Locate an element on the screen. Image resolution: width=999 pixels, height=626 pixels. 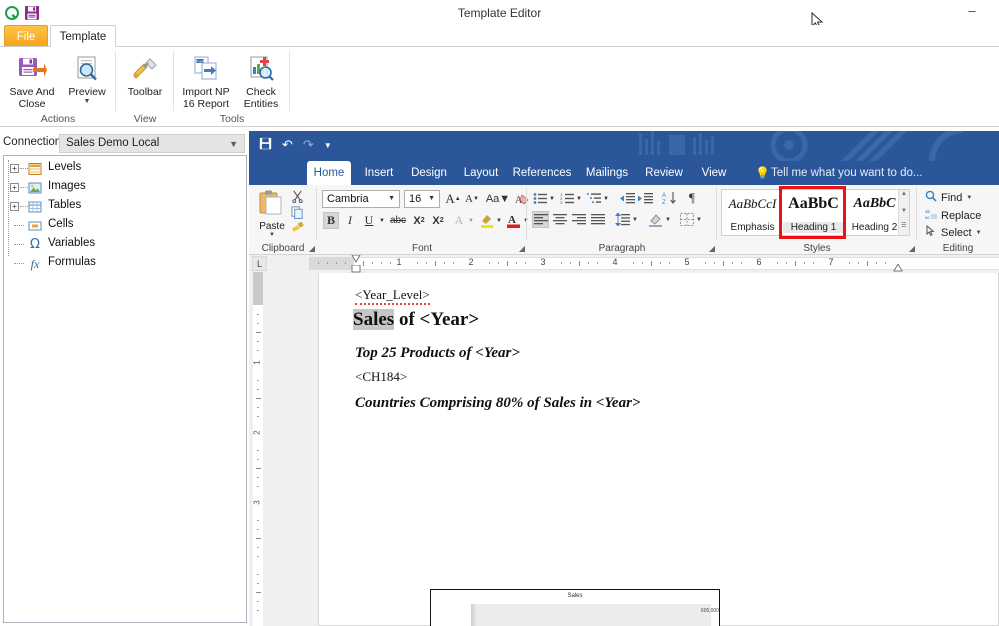
show-marks-icon: ¶ is located at coordinates (692, 198).